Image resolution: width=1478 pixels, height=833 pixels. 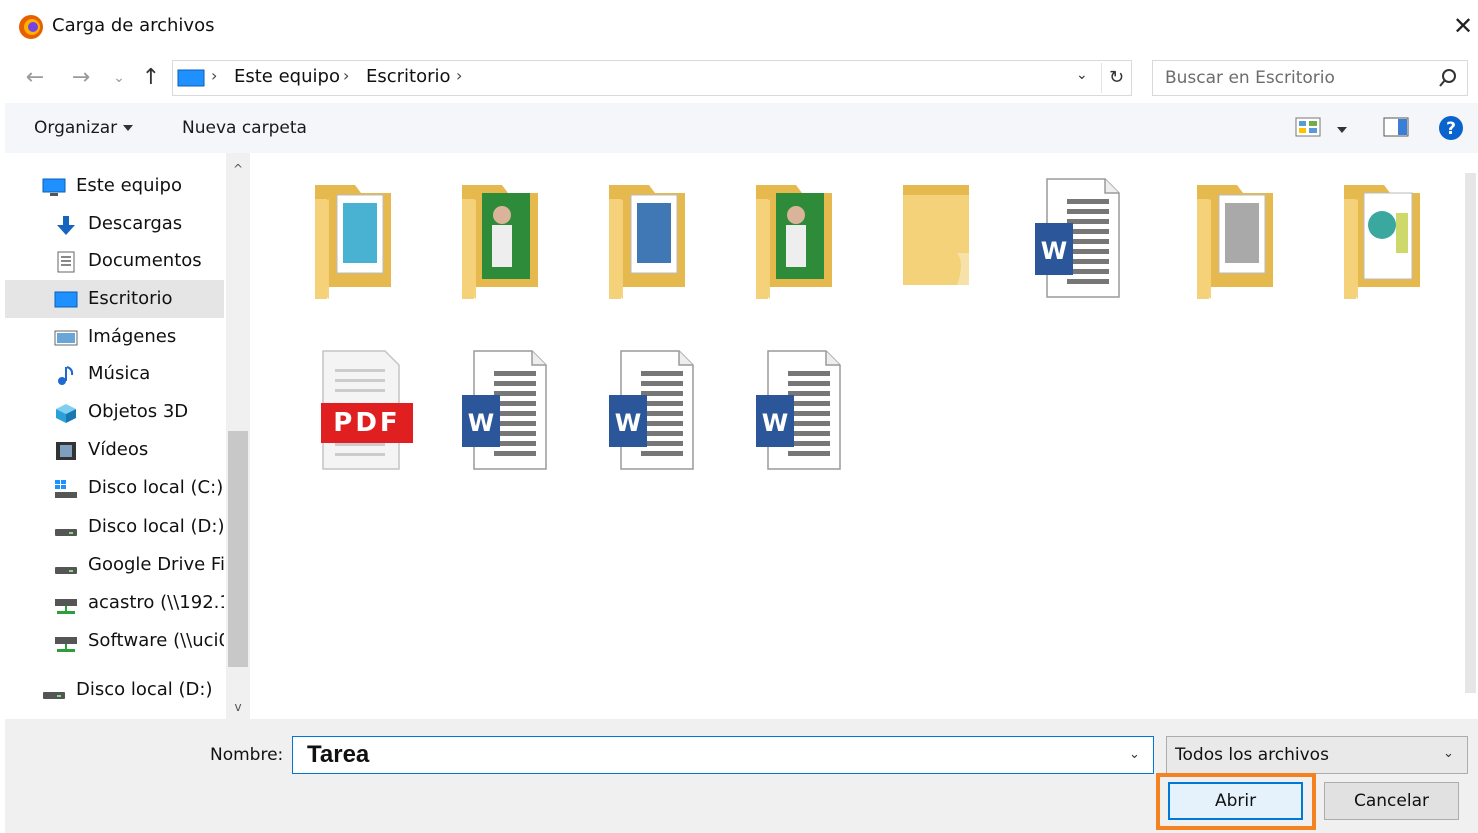 What do you see at coordinates (1317, 755) in the screenshot?
I see `file-type-select: Todos los archivos ⌄` at bounding box center [1317, 755].